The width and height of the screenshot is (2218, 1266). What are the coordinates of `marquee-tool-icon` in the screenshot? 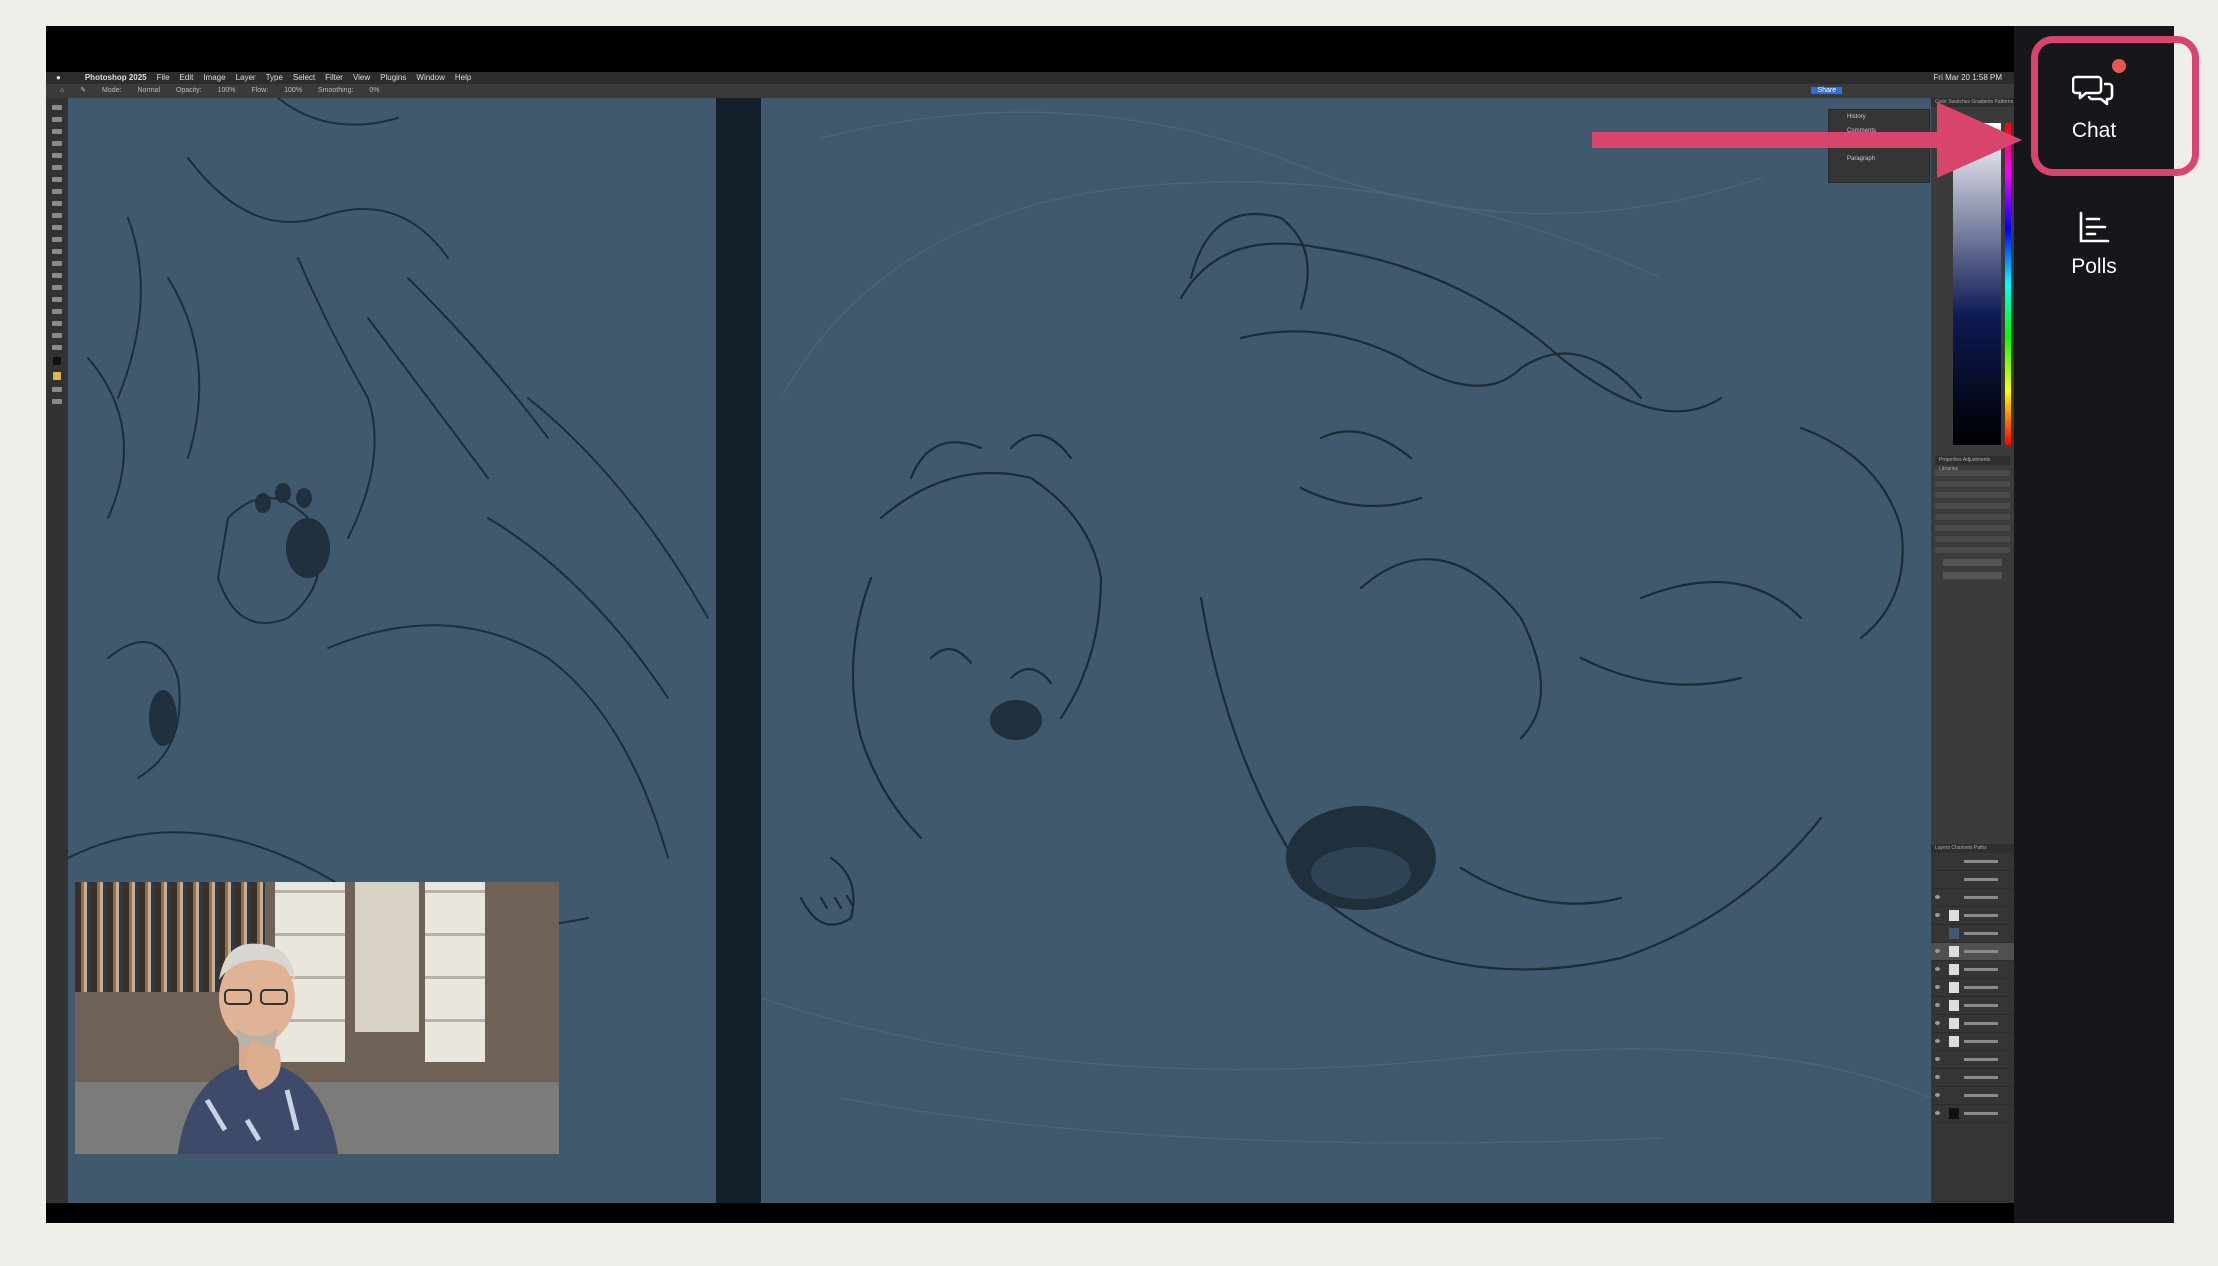 It's located at (57, 119).